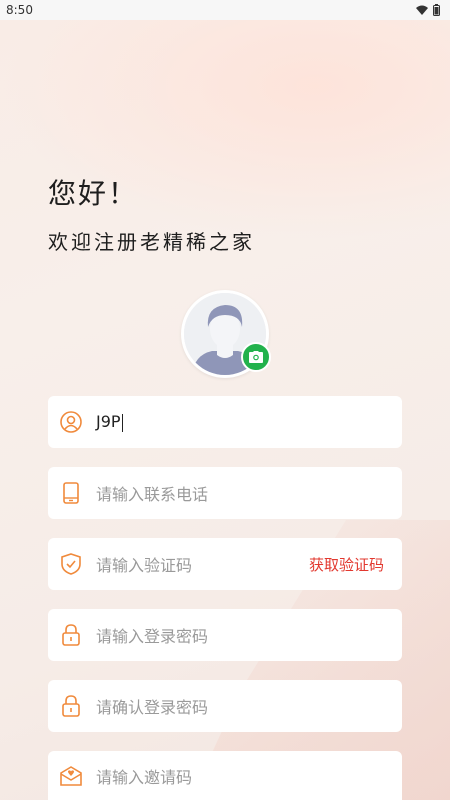  I want to click on status-icons, so click(428, 10).